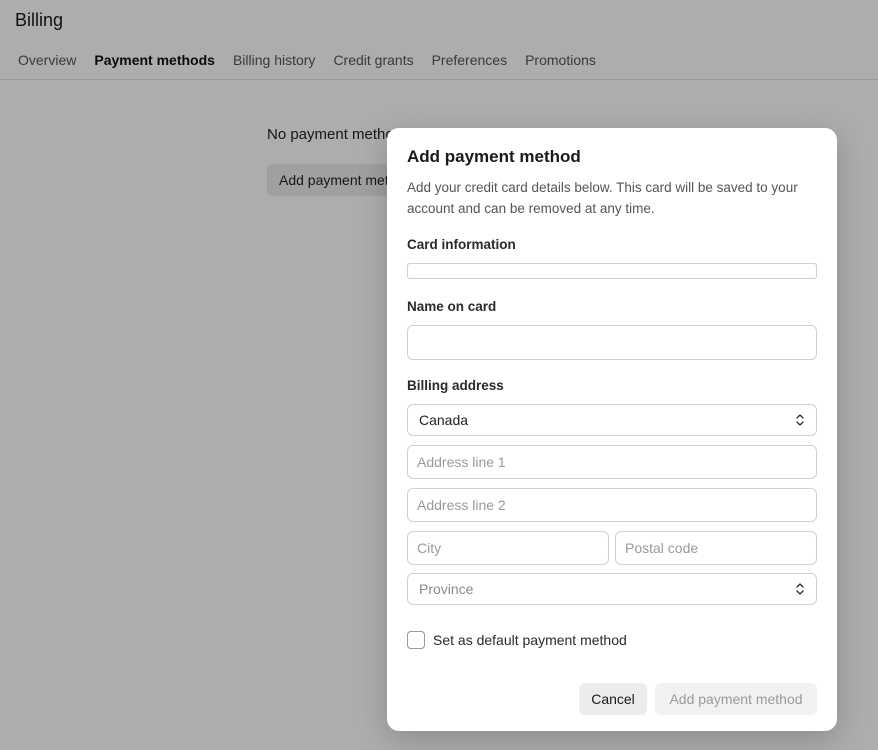 This screenshot has height=750, width=878. What do you see at coordinates (461, 244) in the screenshot?
I see `card-information-label: Card information` at bounding box center [461, 244].